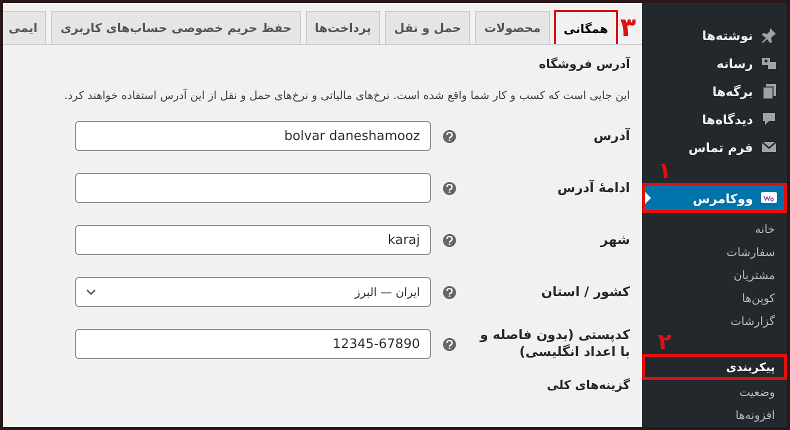  What do you see at coordinates (714, 119) in the screenshot?
I see `menu-item: دیدگاه‌ها` at bounding box center [714, 119].